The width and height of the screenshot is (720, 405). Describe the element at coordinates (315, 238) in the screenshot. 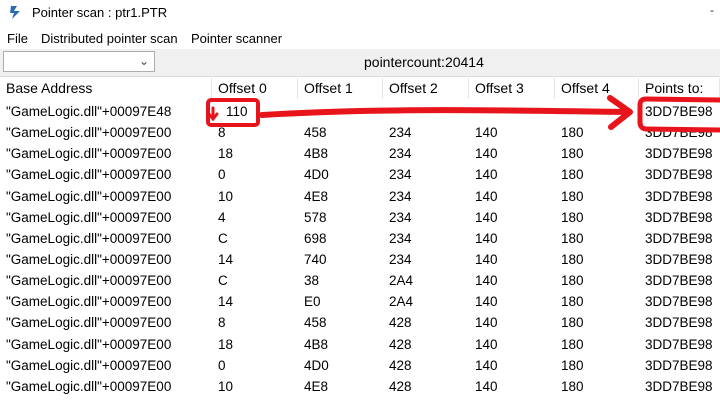

I see `cell-offset-1: 698` at that location.